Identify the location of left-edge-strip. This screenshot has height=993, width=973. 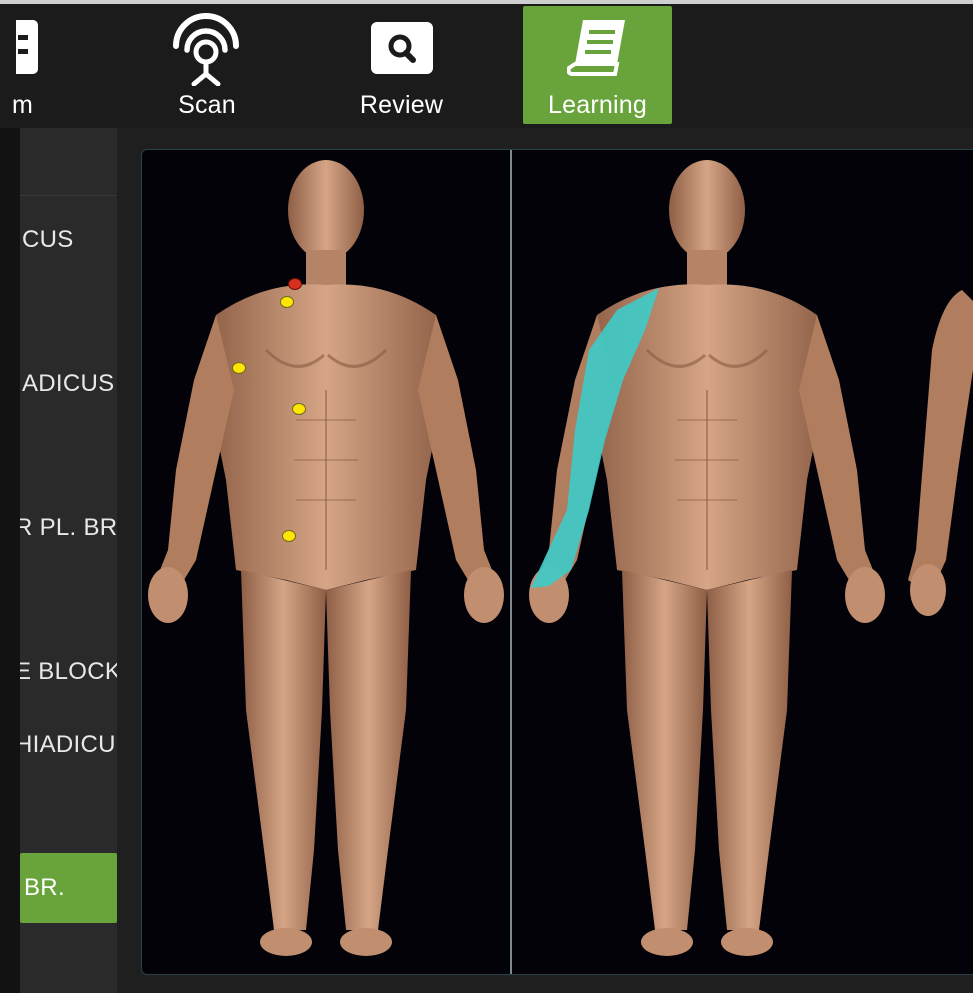
(10, 560).